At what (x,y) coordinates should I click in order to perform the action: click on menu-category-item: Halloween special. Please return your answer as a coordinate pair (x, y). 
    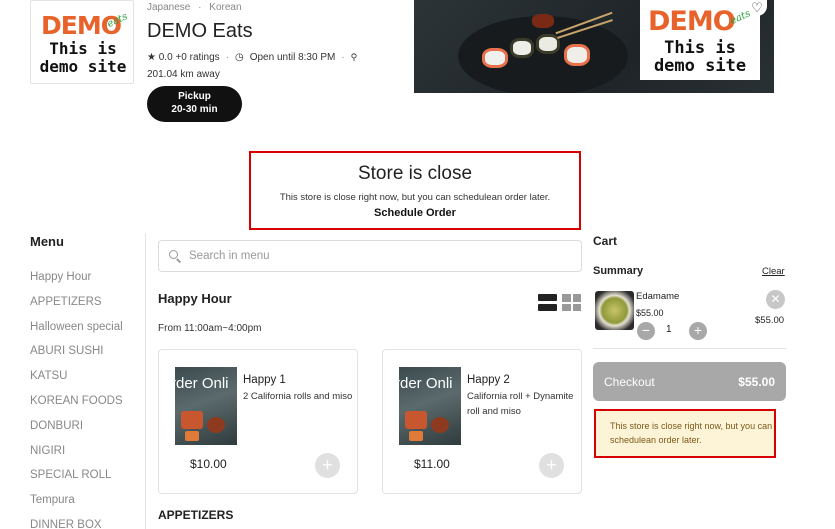
    Looking at the image, I should click on (76, 332).